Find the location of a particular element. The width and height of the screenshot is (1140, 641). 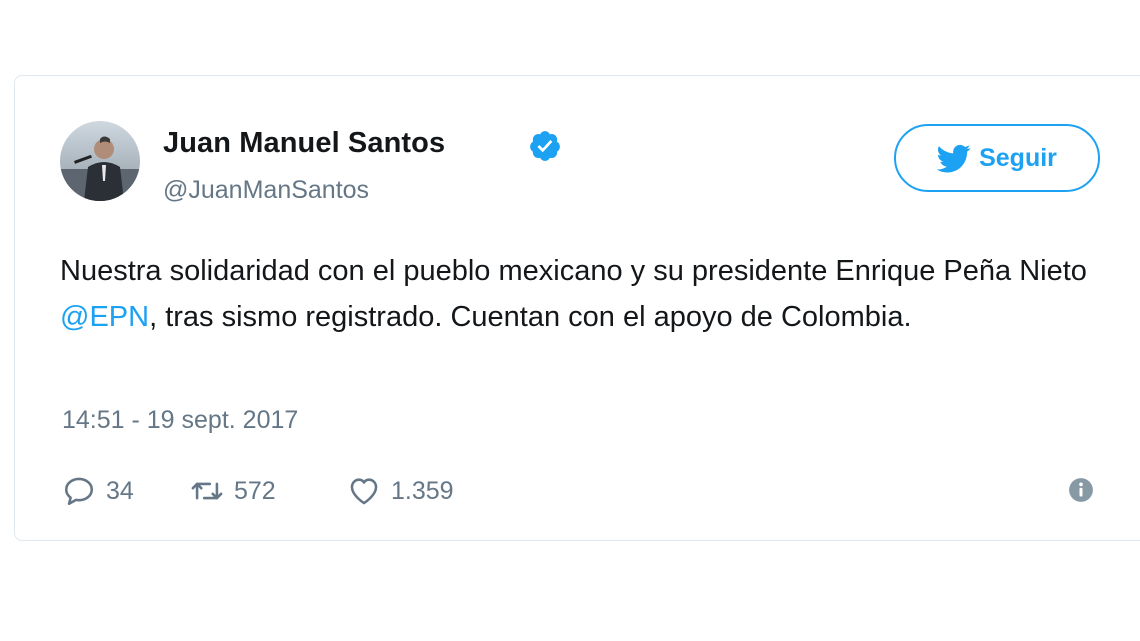

follow-button: Seguir is located at coordinates (997, 158).